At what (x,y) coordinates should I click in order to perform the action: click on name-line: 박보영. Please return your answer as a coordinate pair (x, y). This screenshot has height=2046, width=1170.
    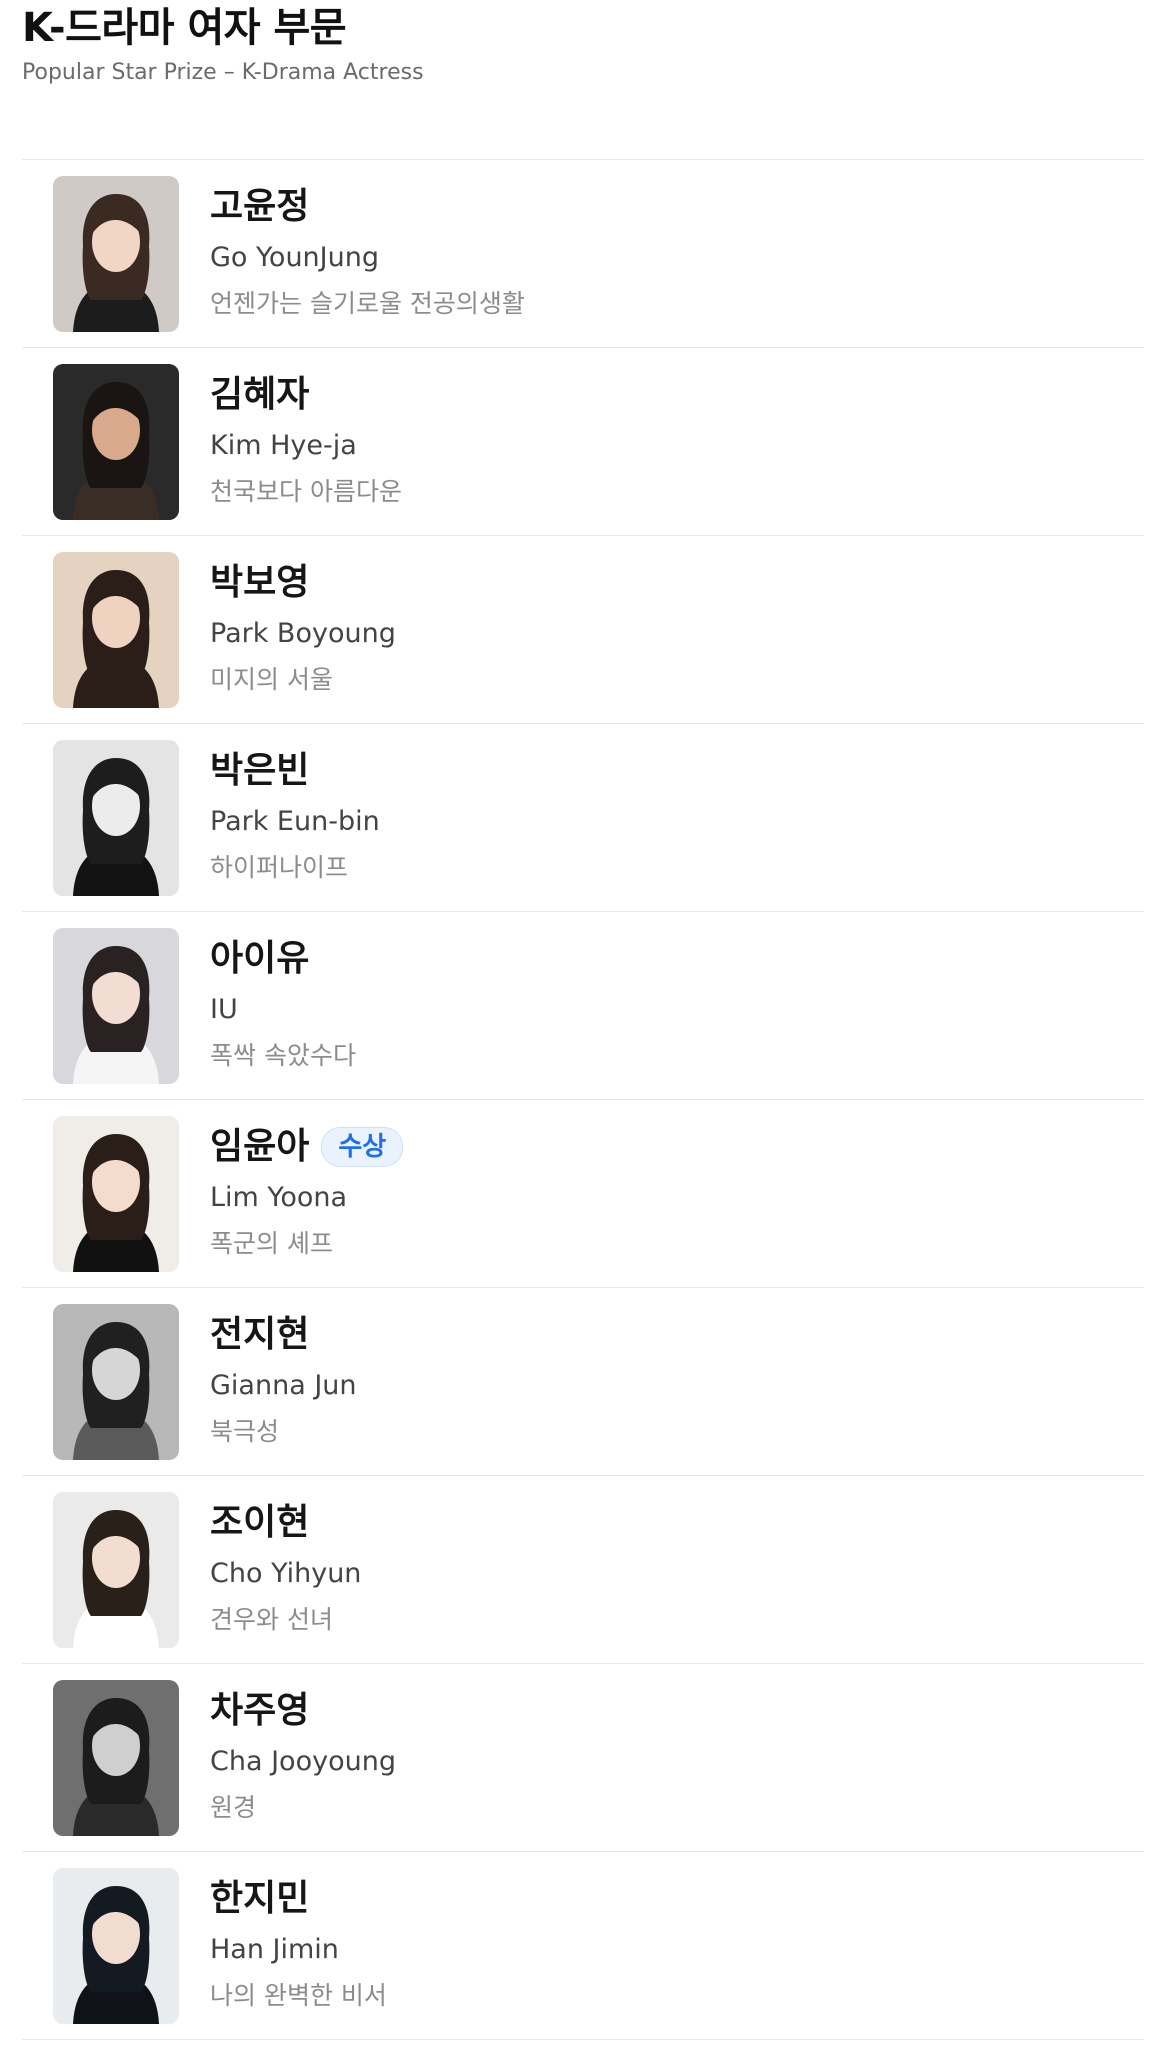
    Looking at the image, I should click on (303, 583).